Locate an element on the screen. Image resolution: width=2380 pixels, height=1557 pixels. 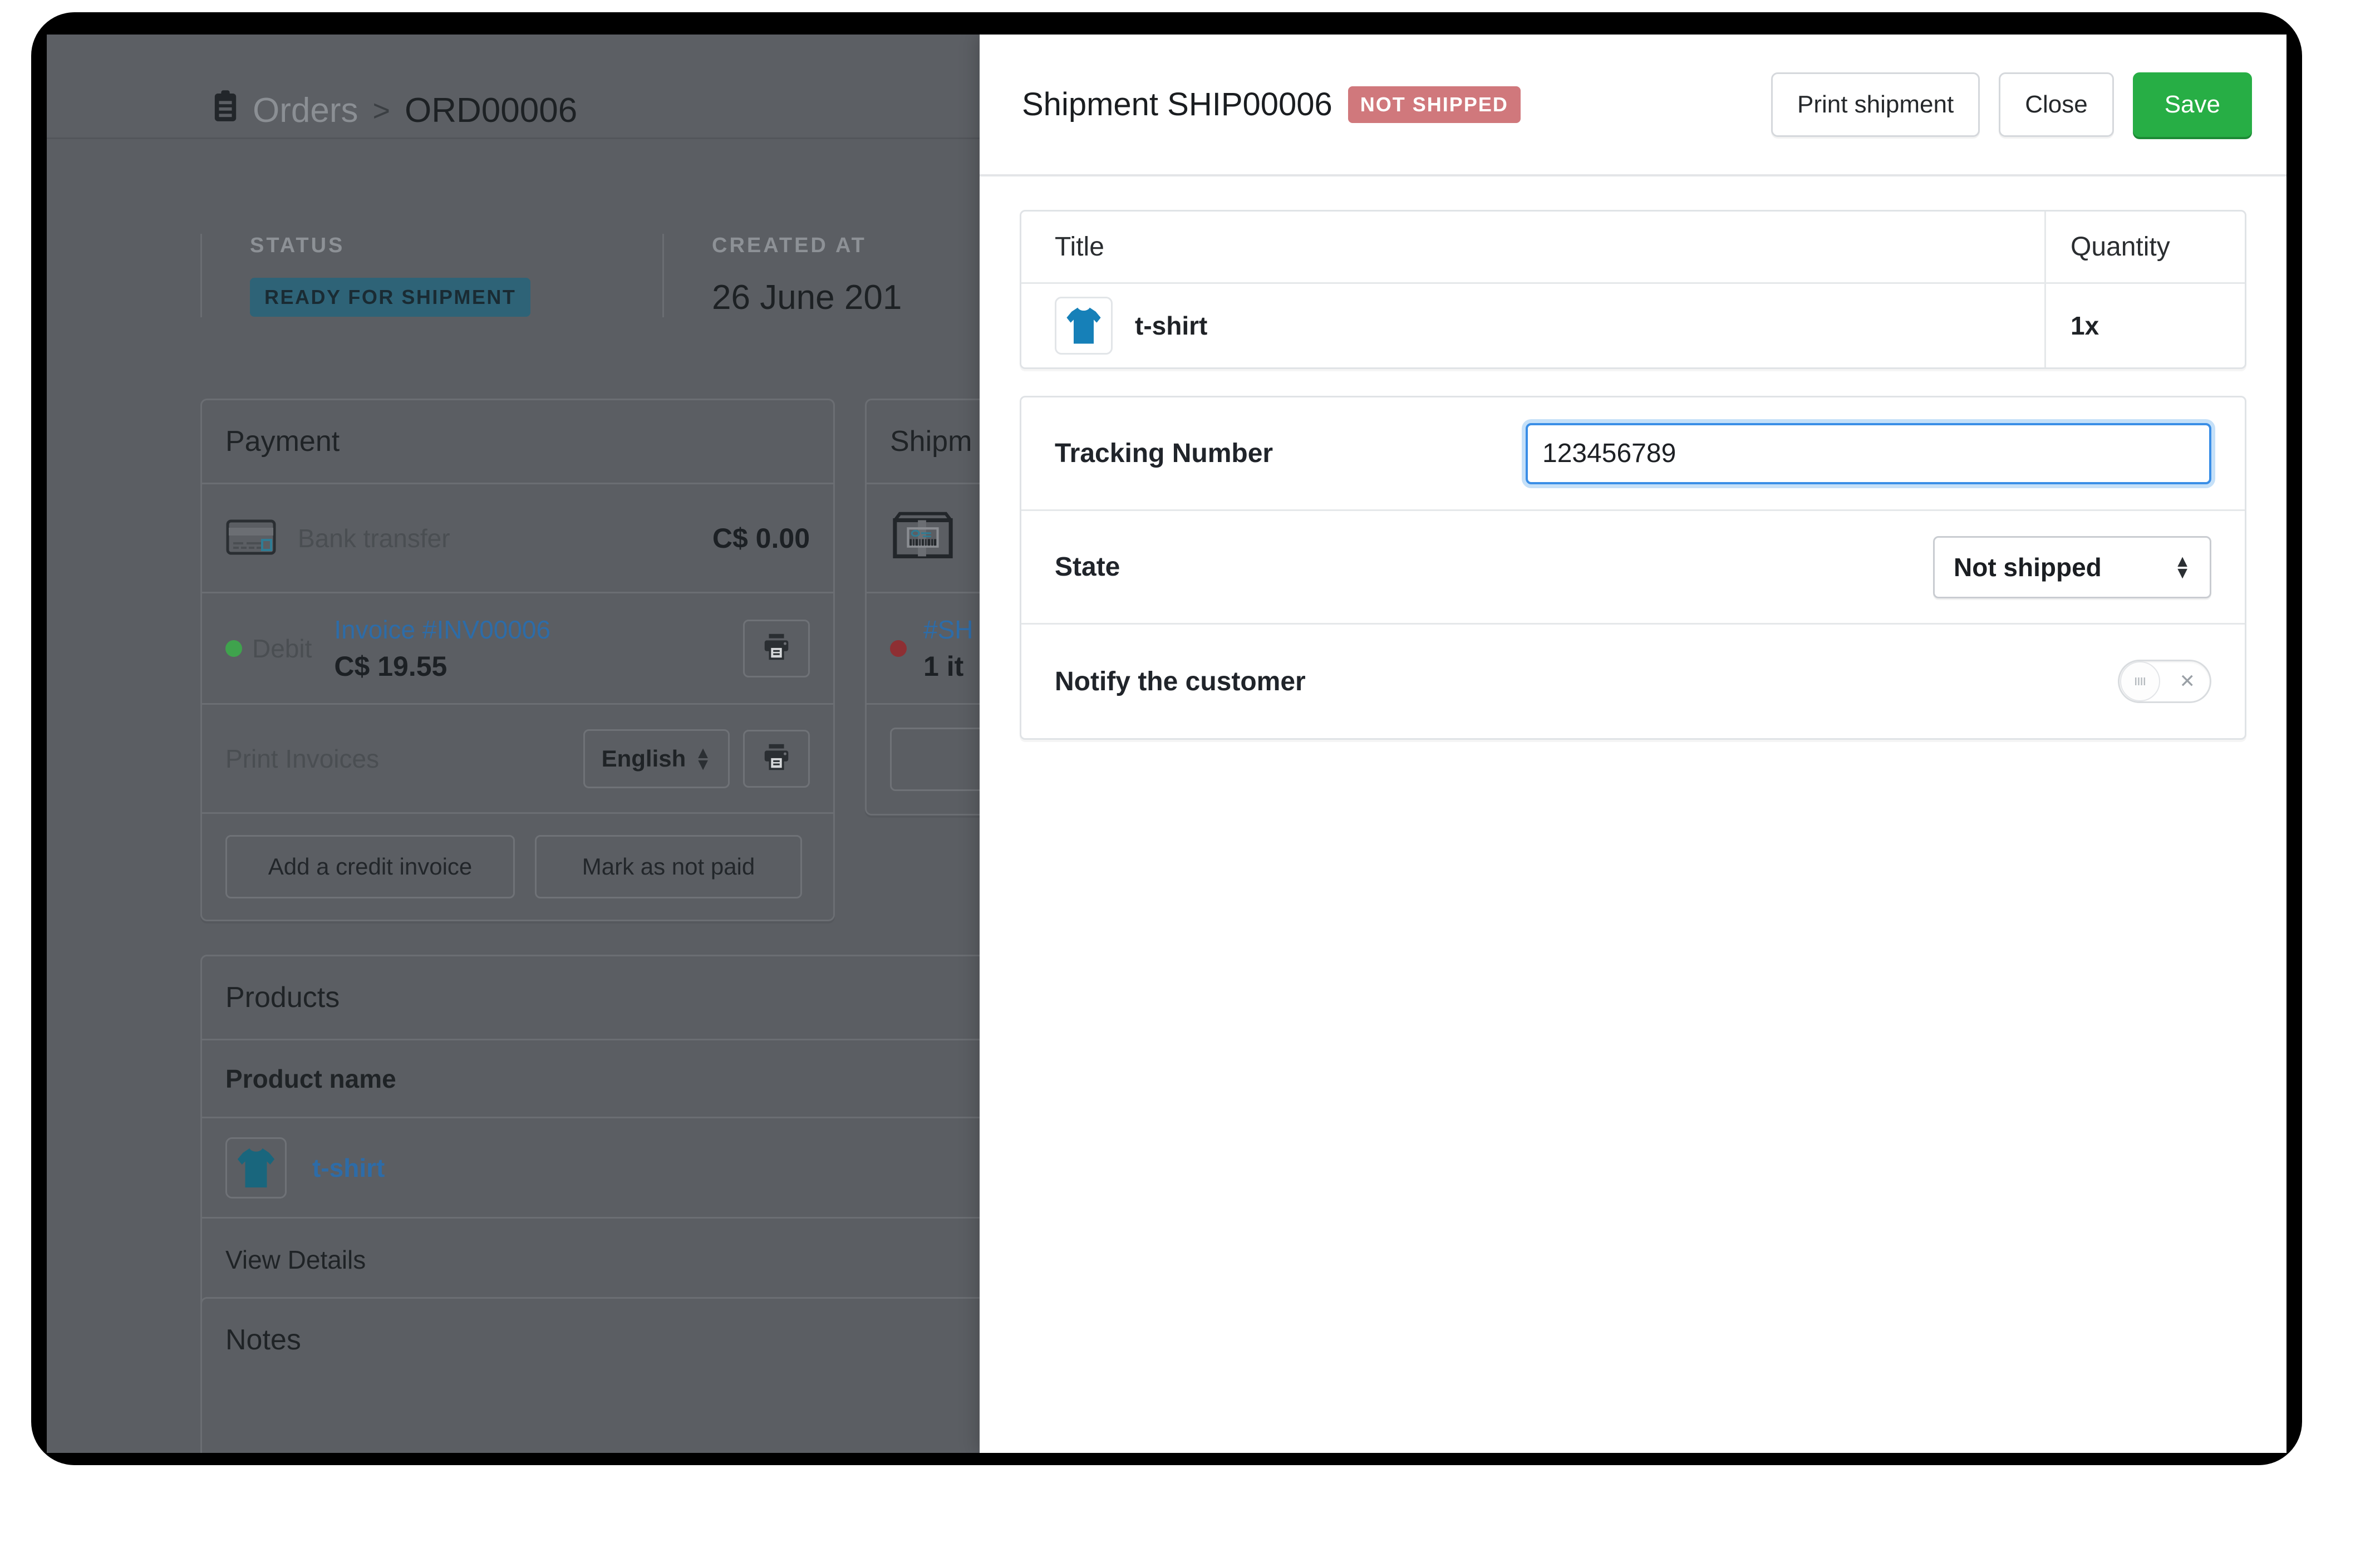
payment-method-row: Bank transfer C$ 0.00 is located at coordinates (517, 538).